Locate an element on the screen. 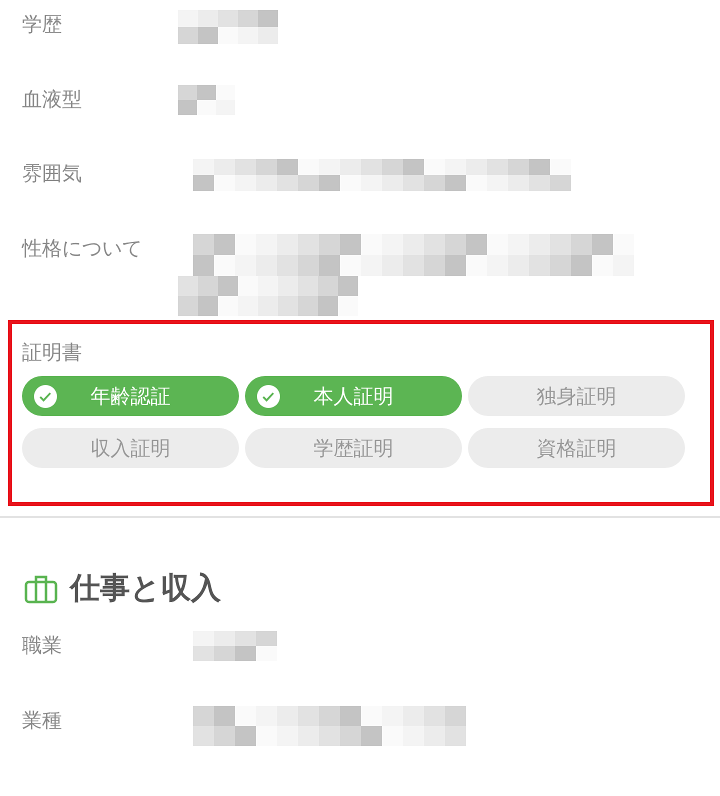 This screenshot has height=796, width=720. certificate-badge: 資格証明 is located at coordinates (576, 448).